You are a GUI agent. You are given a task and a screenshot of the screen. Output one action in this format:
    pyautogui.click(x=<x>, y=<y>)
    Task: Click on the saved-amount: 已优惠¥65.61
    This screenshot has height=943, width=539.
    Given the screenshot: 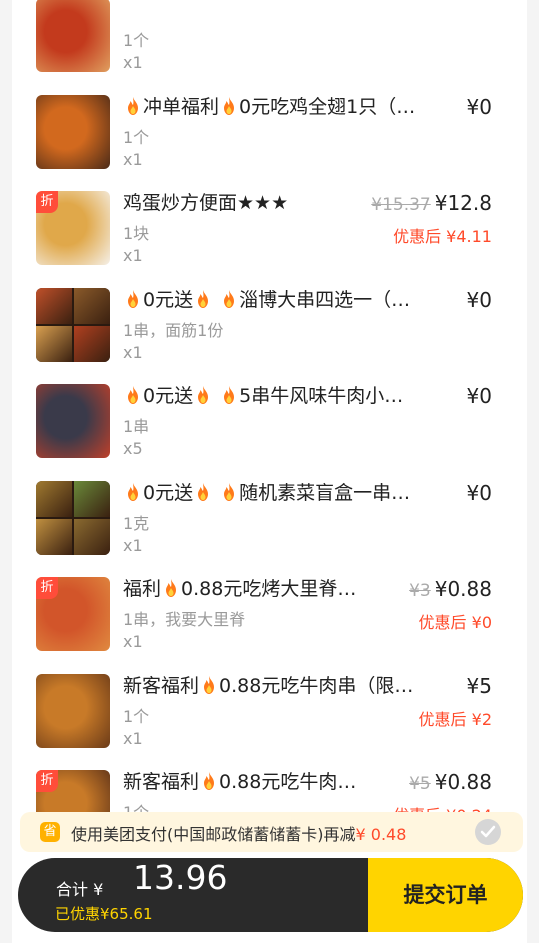 What is the action you would take?
    pyautogui.click(x=104, y=914)
    